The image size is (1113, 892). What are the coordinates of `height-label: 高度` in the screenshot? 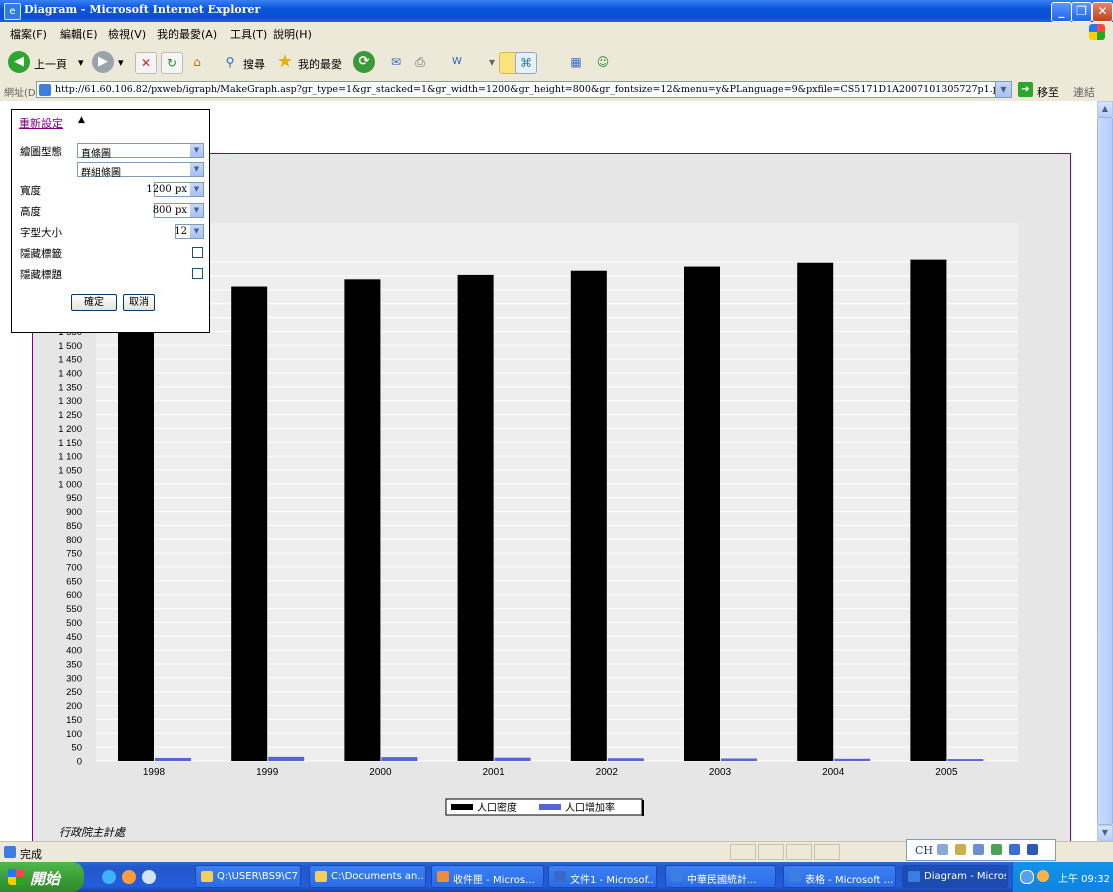 It's located at (30, 212).